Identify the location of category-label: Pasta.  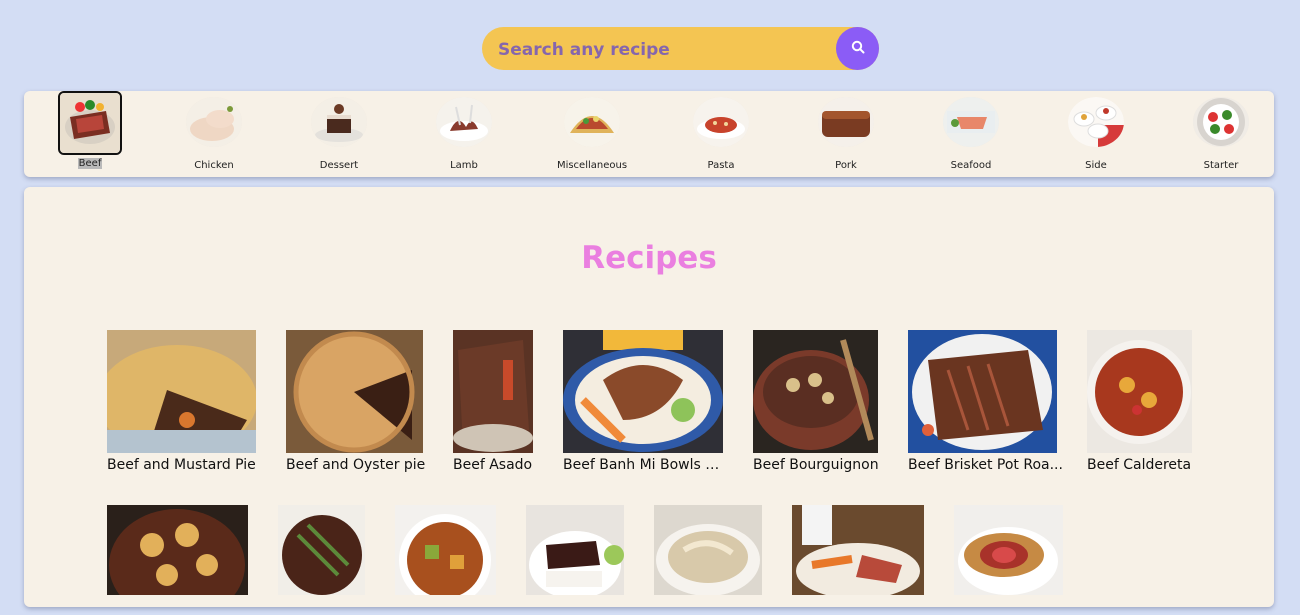
(721, 165).